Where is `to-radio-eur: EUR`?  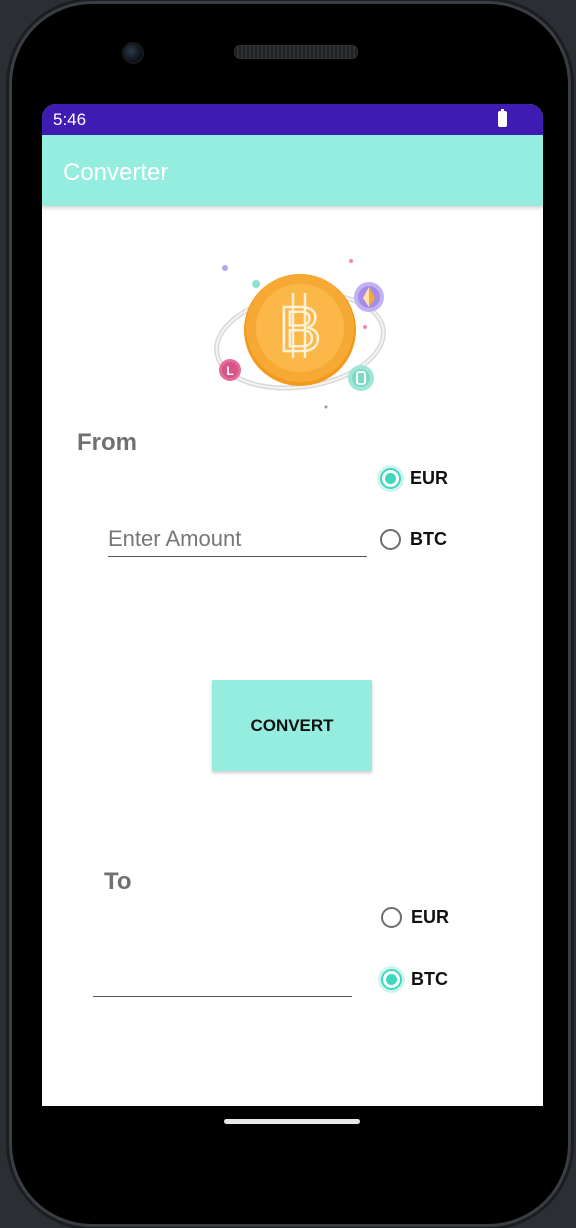
to-radio-eur: EUR is located at coordinates (415, 917).